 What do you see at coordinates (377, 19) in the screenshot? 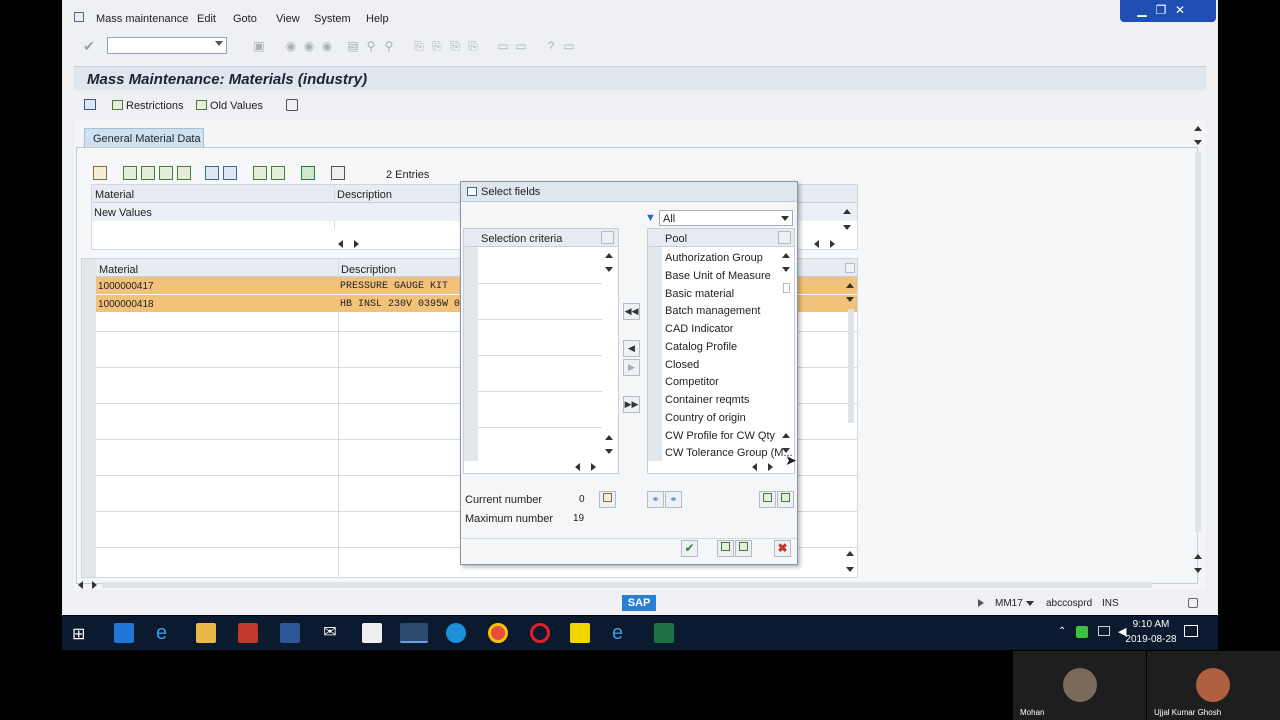
I see `menu-help: Help` at bounding box center [377, 19].